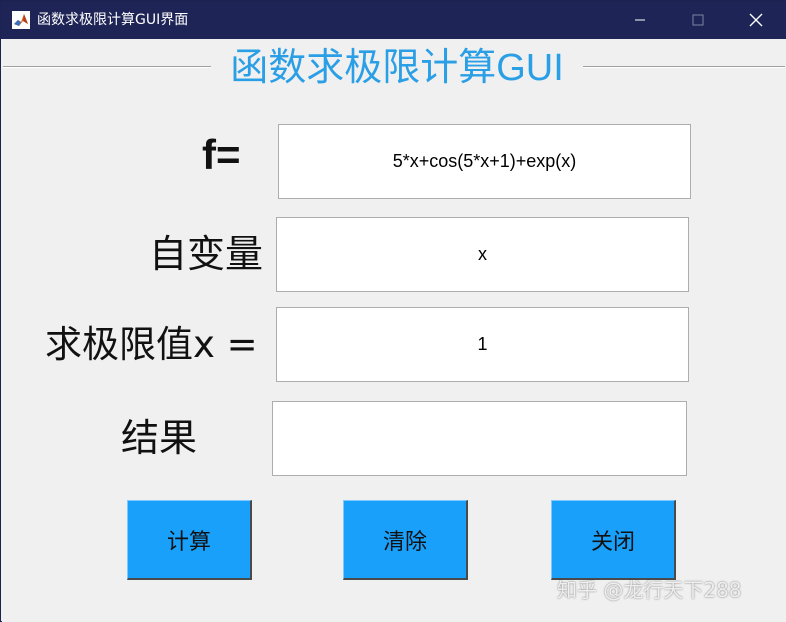 This screenshot has height=622, width=786. I want to click on variable-label: 自变量, so click(206, 254).